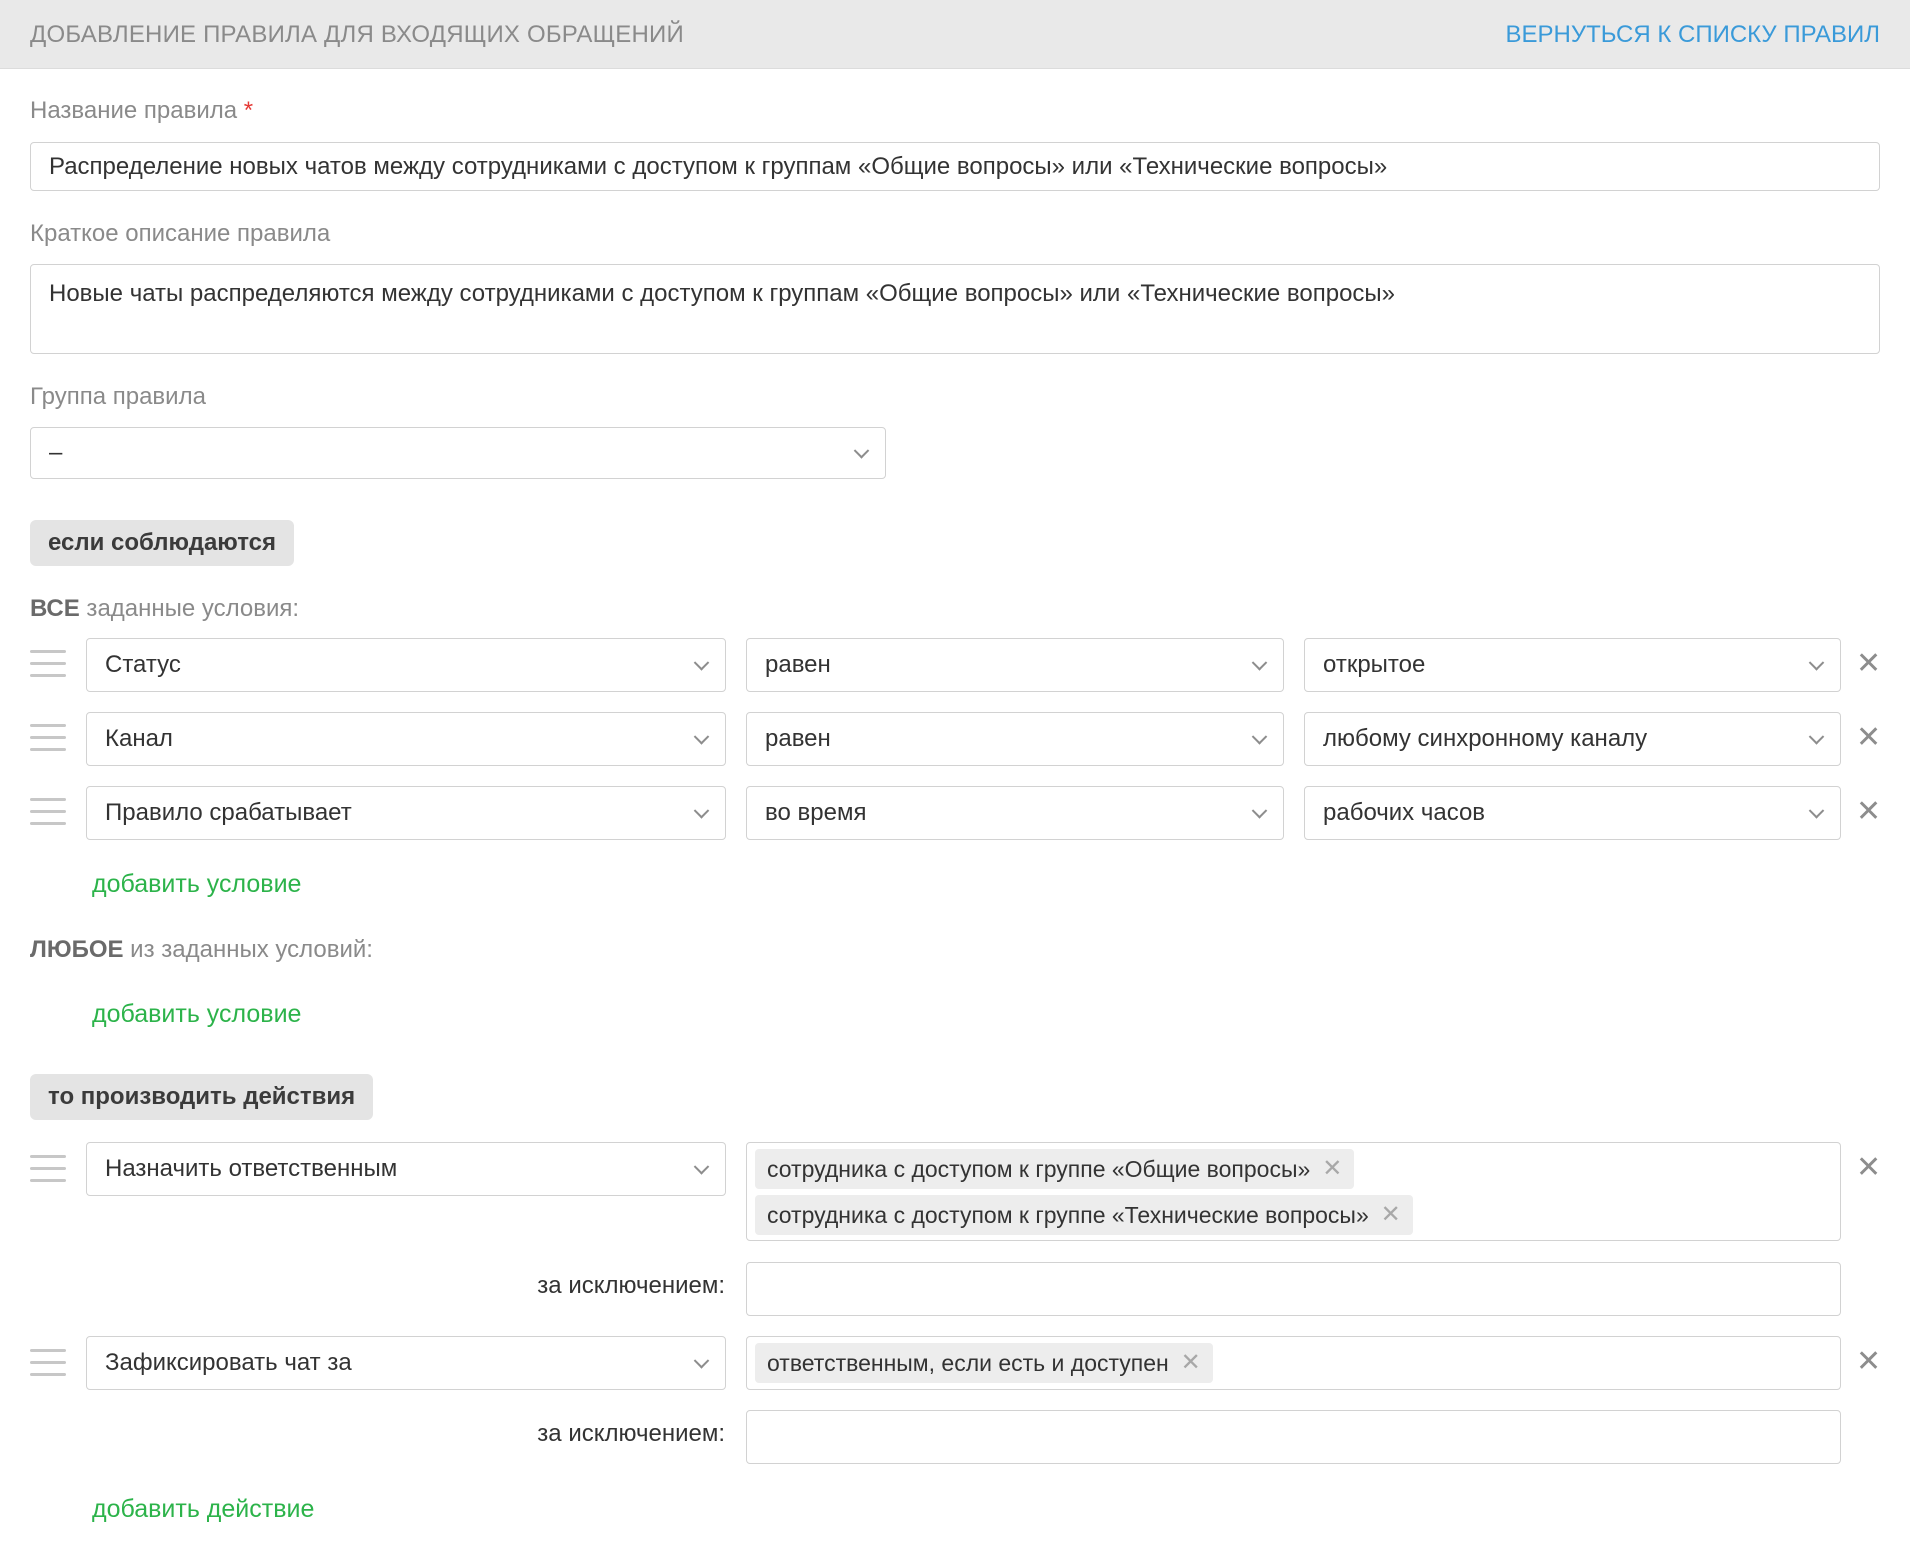  Describe the element at coordinates (406, 1169) in the screenshot. I see `action-type-select: Назначить ответственным` at that location.